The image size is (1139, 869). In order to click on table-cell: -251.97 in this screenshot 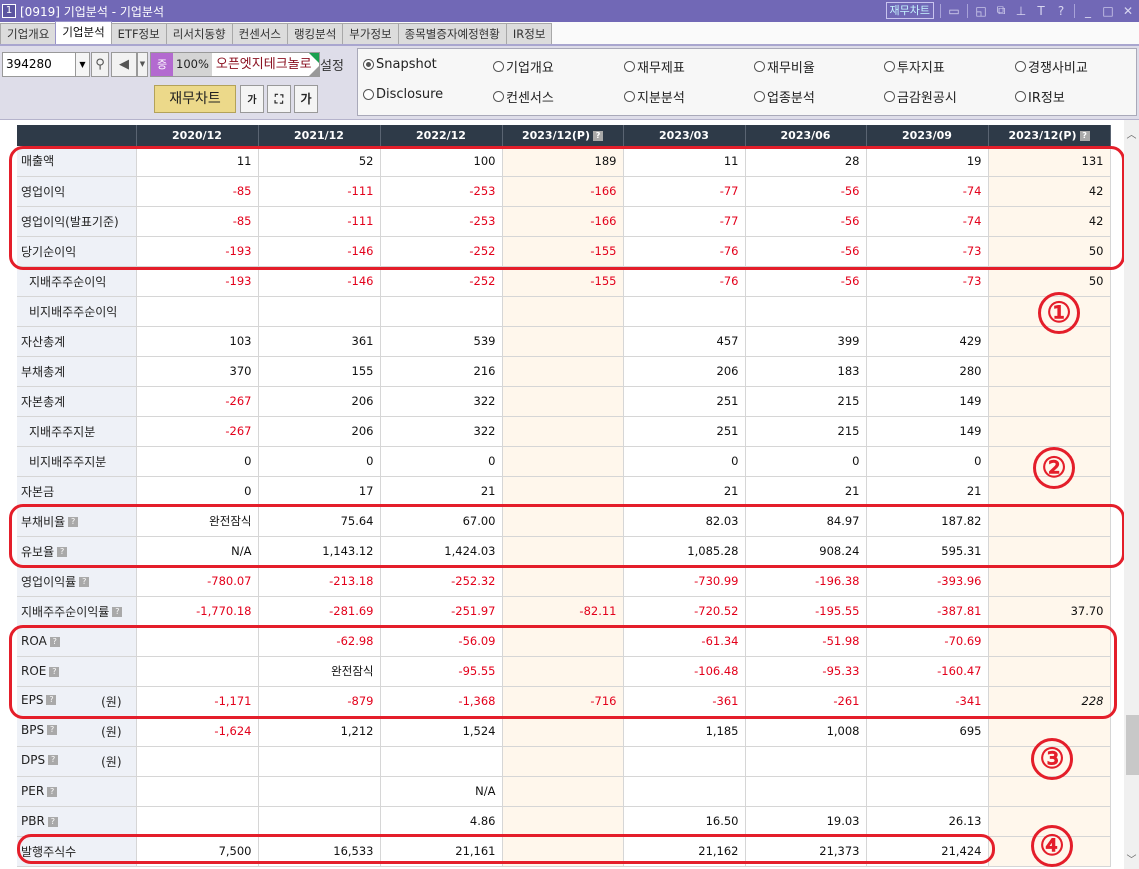, I will do `click(441, 611)`.